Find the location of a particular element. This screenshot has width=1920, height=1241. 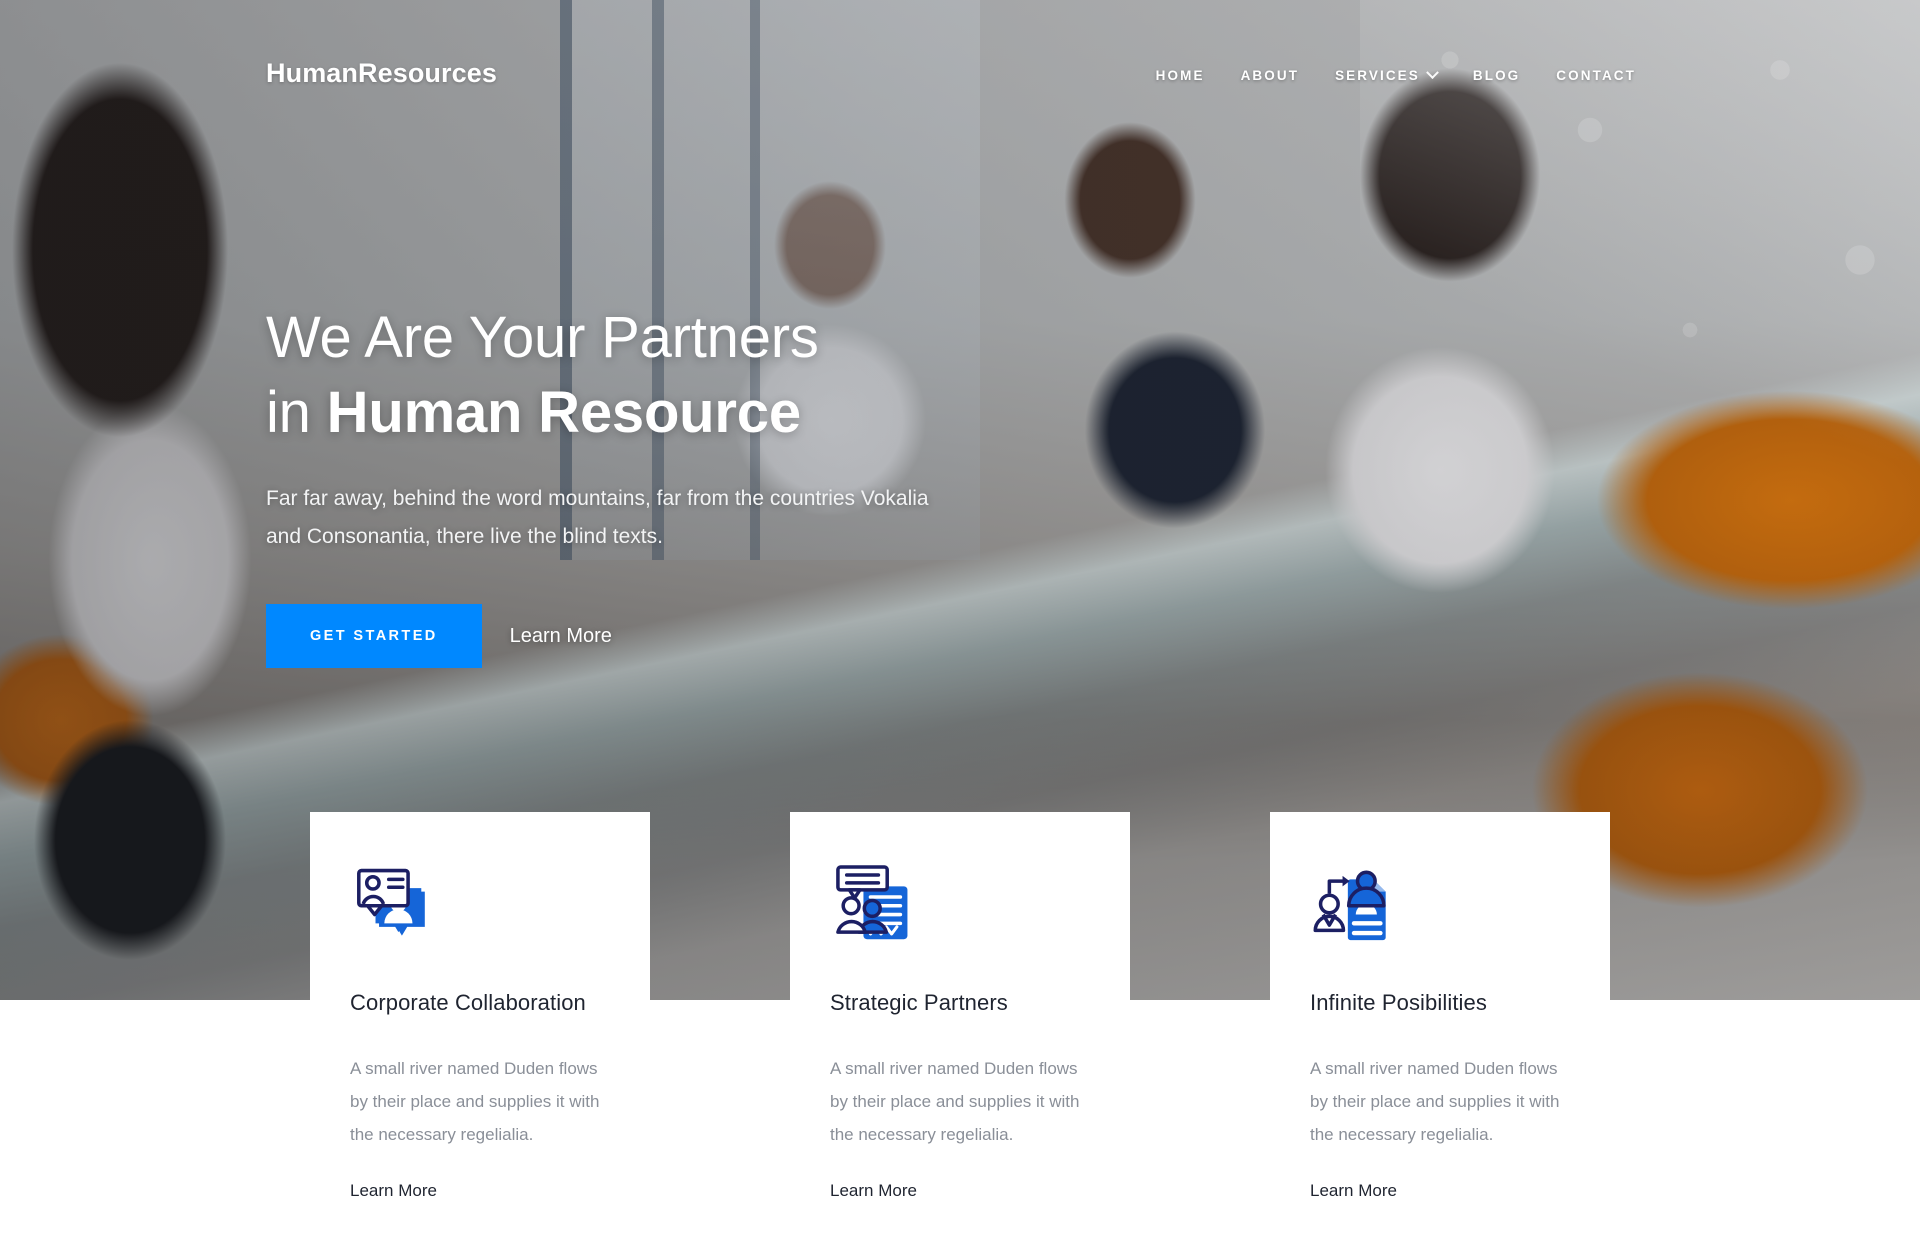

nav-item-label: CONTACT is located at coordinates (1596, 75).